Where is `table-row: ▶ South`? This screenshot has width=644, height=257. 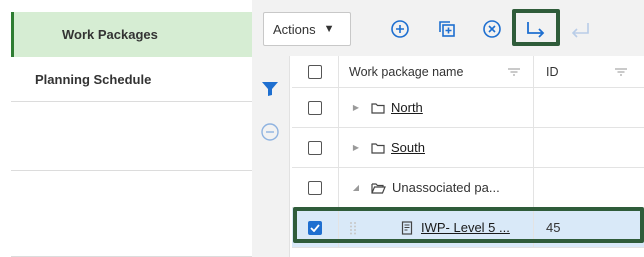 table-row: ▶ South is located at coordinates (468, 148).